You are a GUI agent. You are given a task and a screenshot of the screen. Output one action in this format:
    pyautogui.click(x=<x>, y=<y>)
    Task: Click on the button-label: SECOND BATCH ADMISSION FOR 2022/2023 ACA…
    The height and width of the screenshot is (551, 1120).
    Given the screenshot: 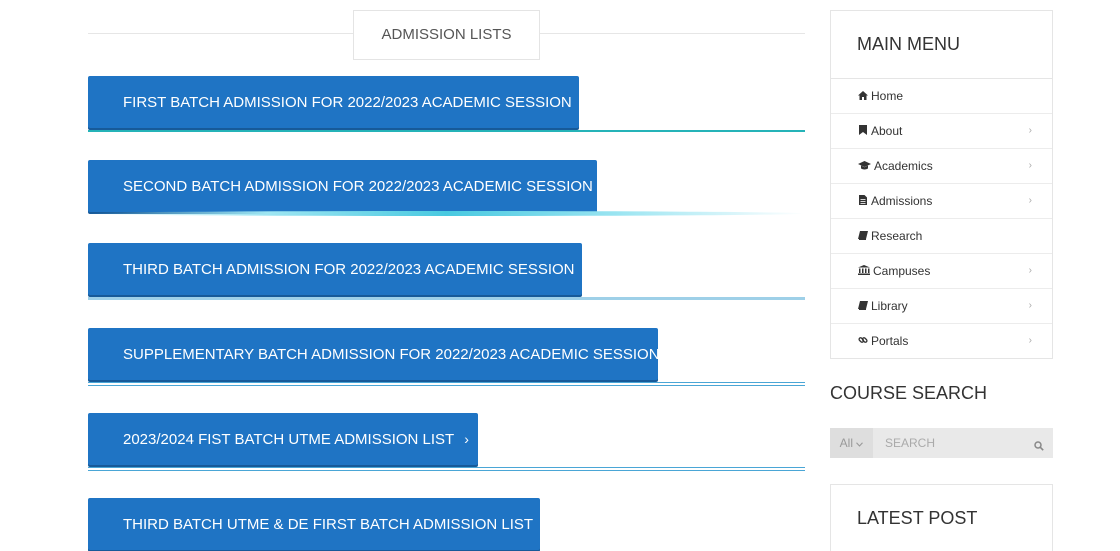 What is the action you would take?
    pyautogui.click(x=358, y=186)
    